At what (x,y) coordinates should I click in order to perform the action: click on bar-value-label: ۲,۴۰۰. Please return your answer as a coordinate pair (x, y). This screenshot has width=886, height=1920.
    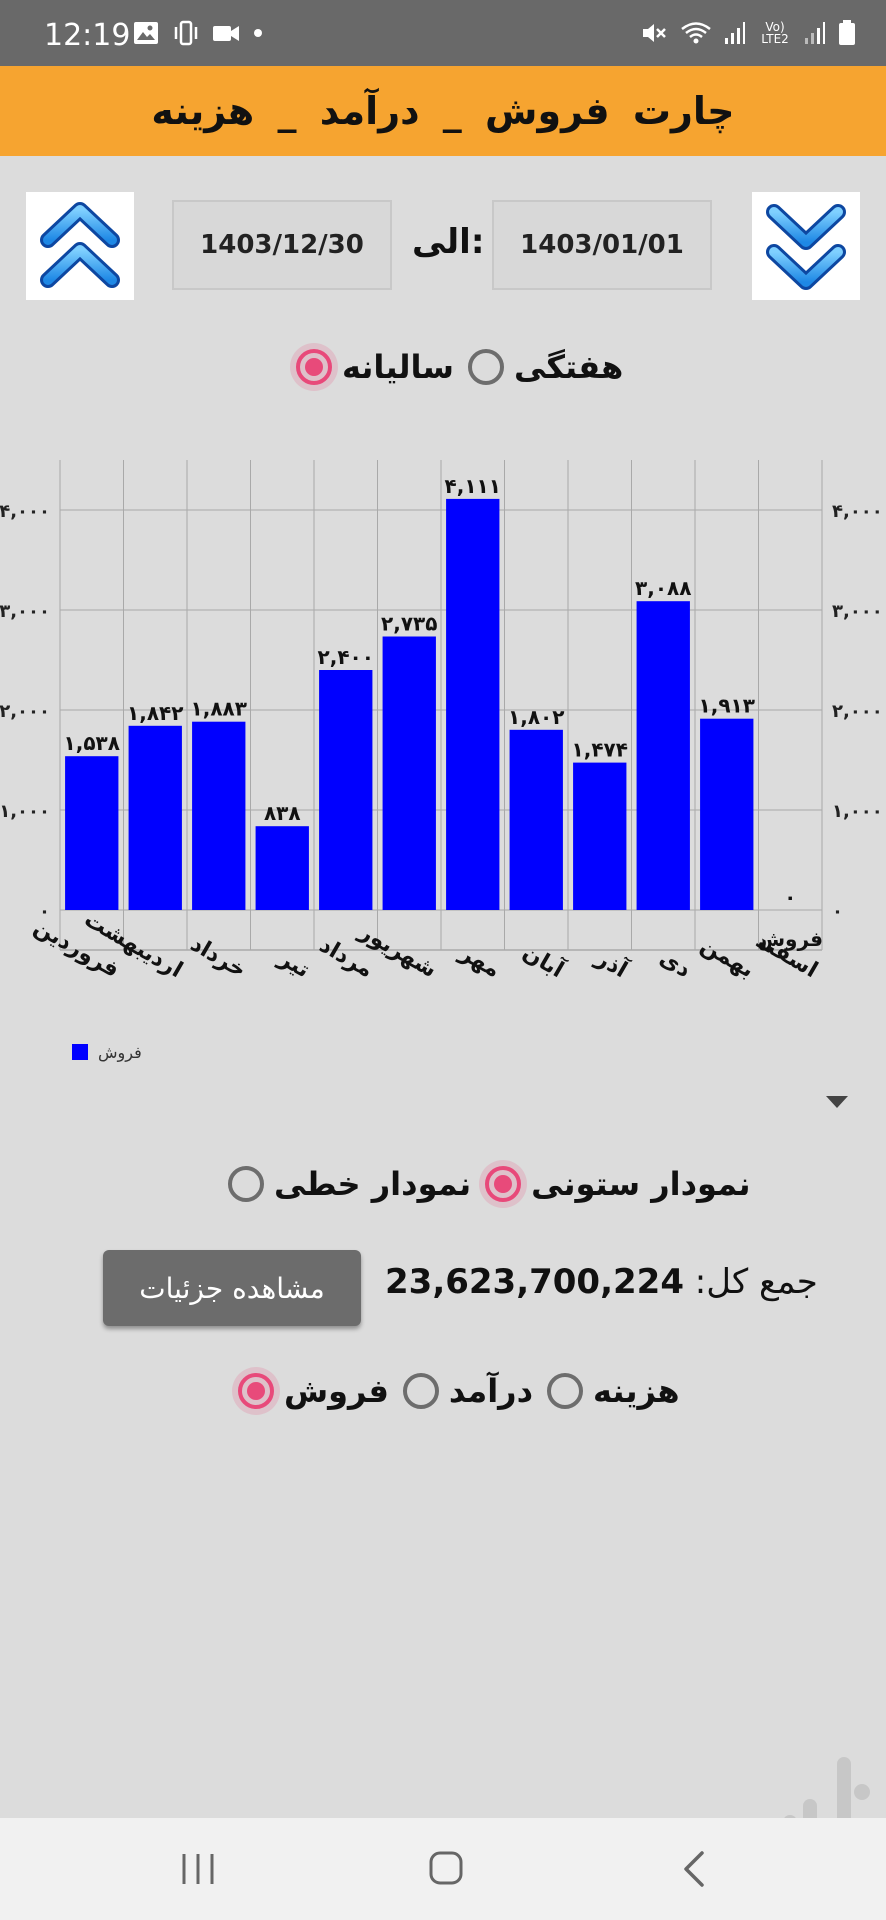
    Looking at the image, I should click on (346, 657).